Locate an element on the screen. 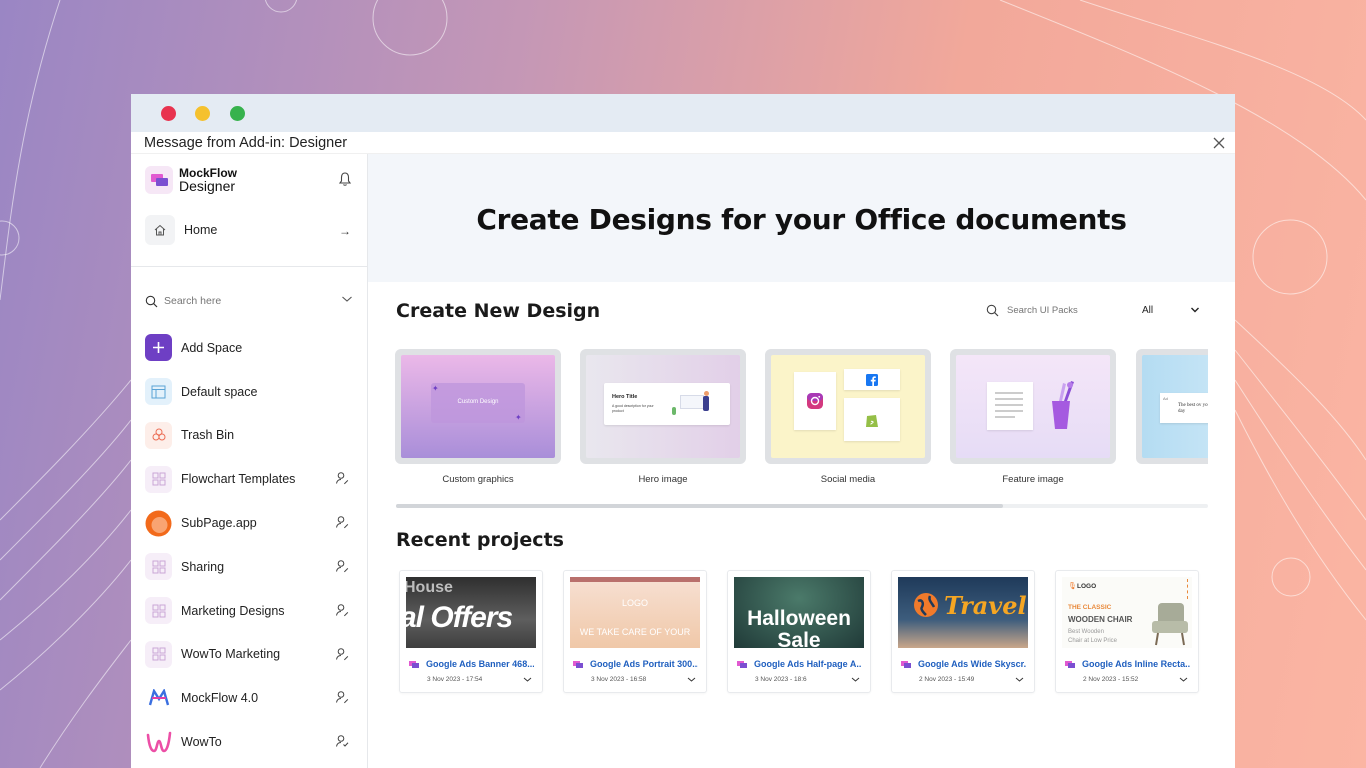 The width and height of the screenshot is (1366, 768). home-icon is located at coordinates (160, 230).